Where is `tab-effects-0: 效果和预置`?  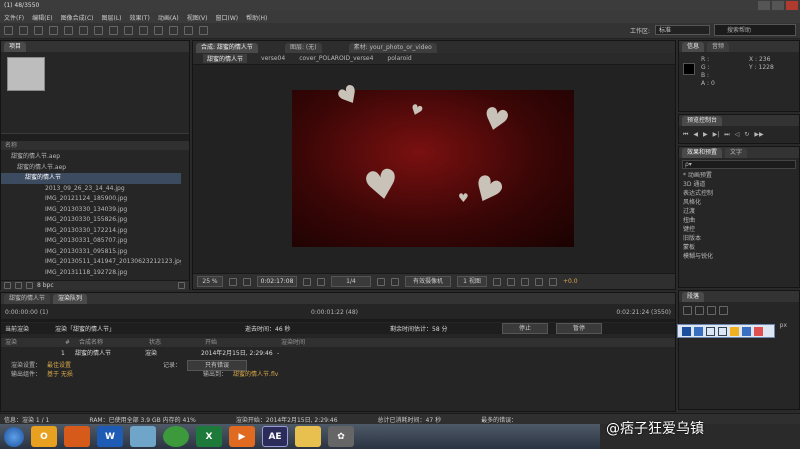
tab-effects-0: 效果和预置 is located at coordinates (702, 153).